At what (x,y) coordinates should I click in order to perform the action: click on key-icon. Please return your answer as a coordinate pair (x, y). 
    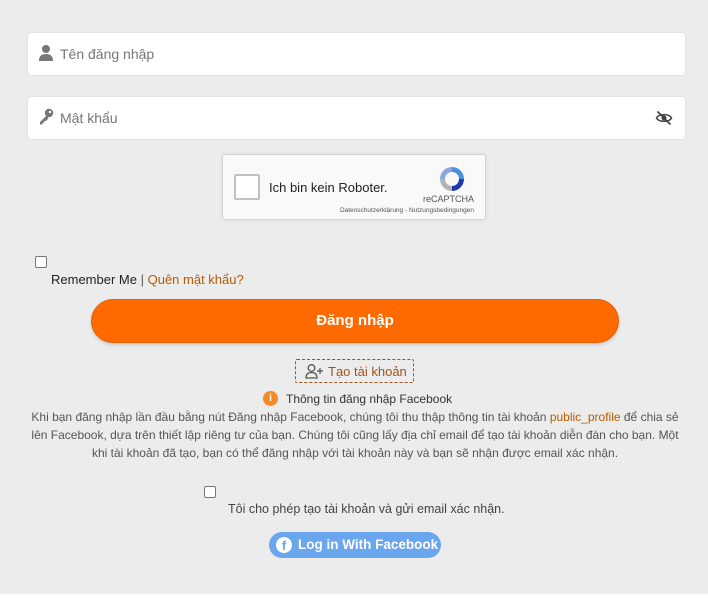
    Looking at the image, I should click on (47, 116).